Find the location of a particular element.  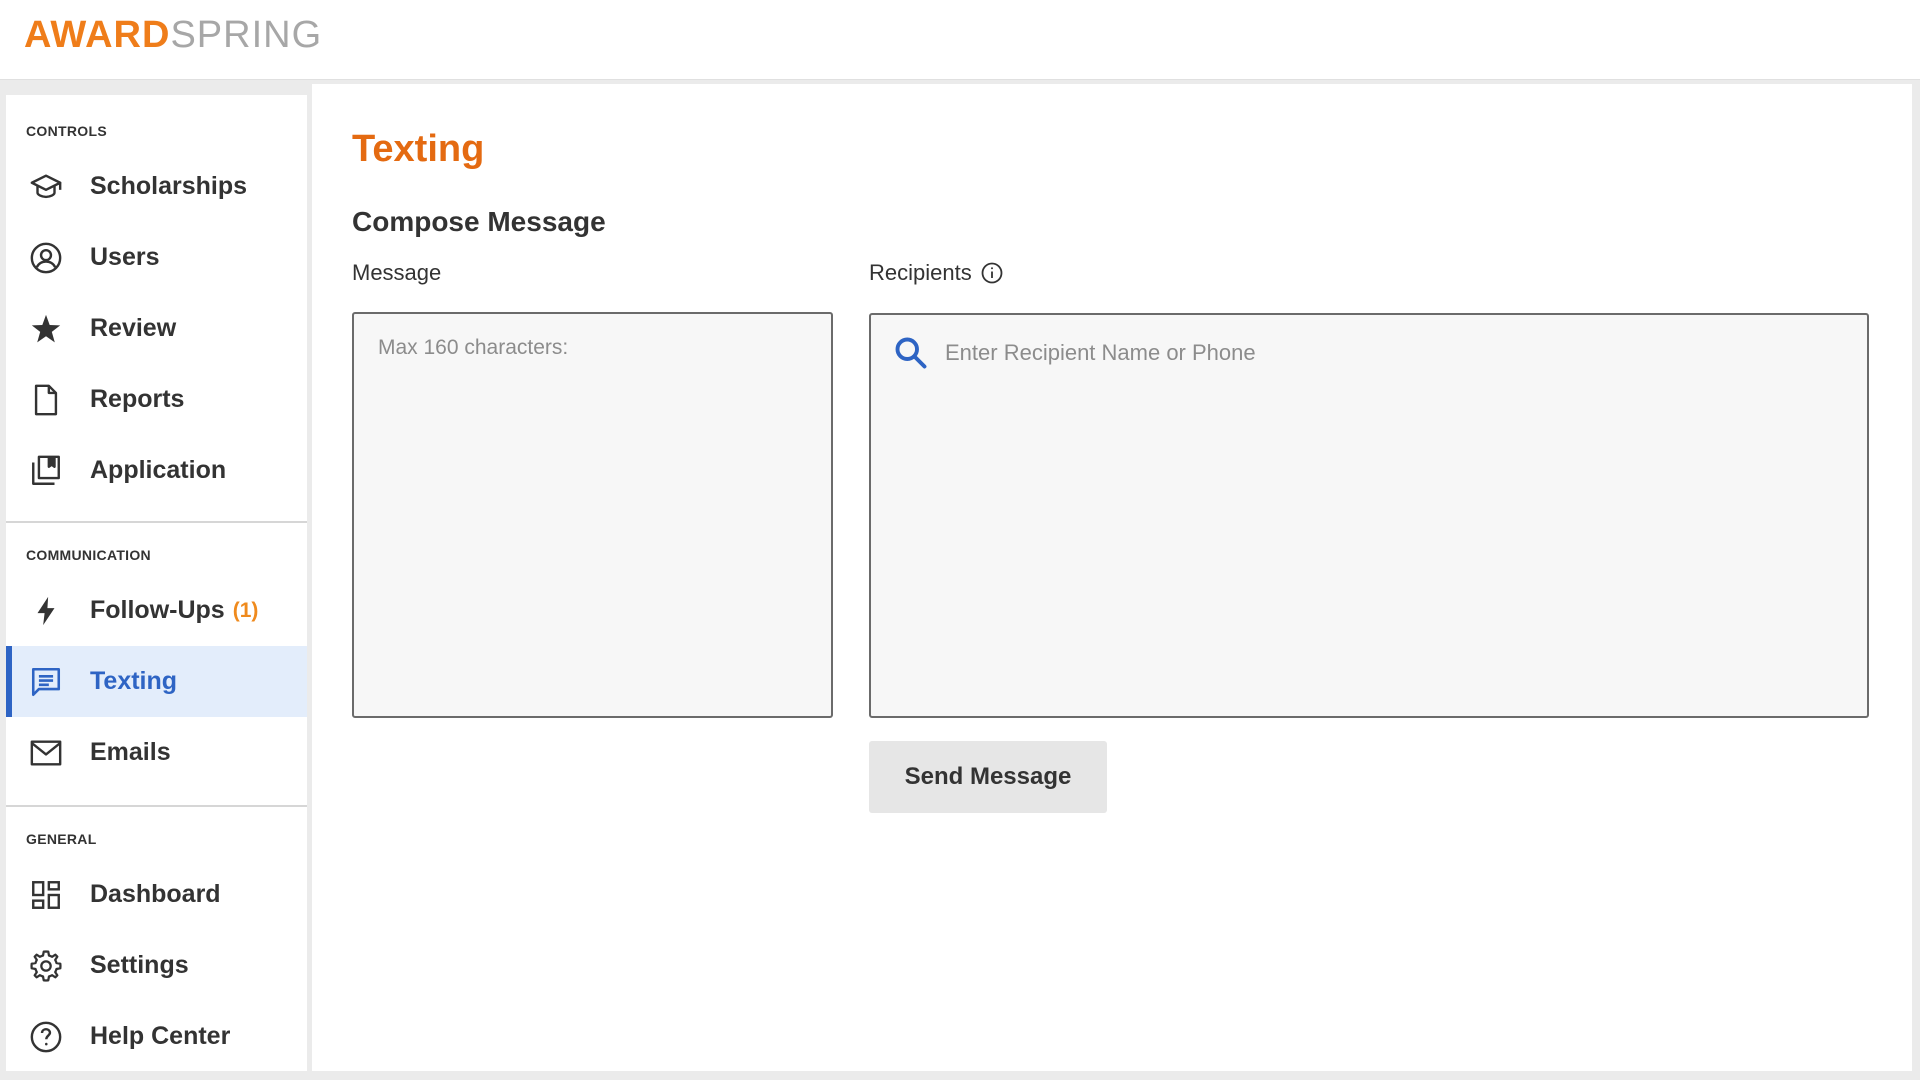

info-icon is located at coordinates (992, 273).